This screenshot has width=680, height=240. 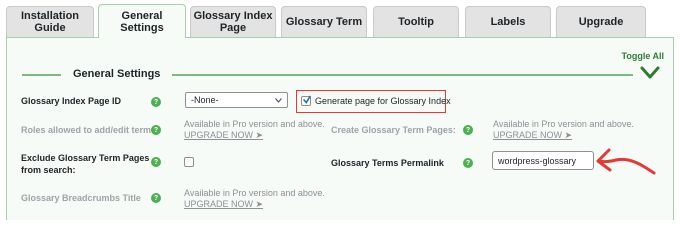 I want to click on breadcrumbs-label: Glossary Breadcrumbs Title, so click(x=81, y=198).